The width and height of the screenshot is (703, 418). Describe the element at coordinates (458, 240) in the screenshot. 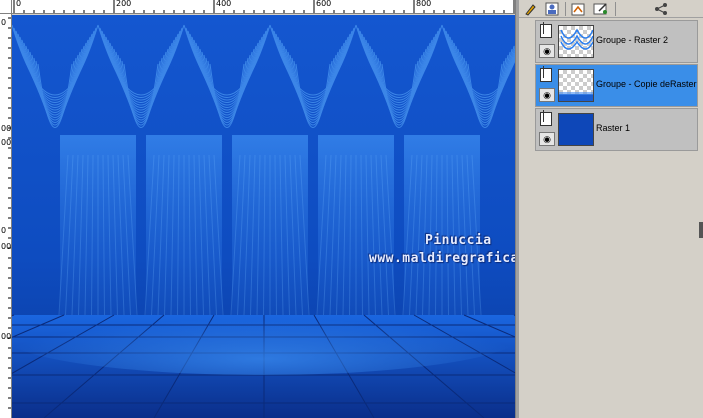

I see `watermark-name: Pinuccia` at that location.